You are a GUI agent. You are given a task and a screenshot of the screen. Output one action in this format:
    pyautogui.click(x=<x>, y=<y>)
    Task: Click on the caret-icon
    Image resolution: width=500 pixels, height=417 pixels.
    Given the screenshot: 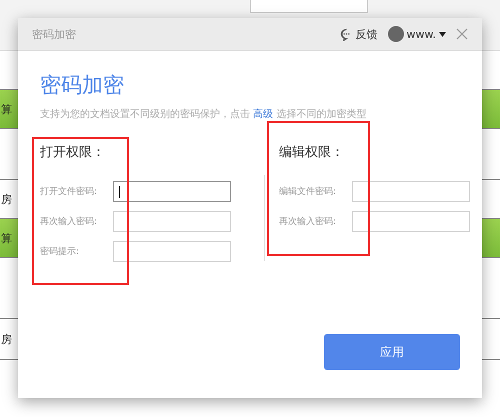 What is the action you would take?
    pyautogui.click(x=442, y=34)
    